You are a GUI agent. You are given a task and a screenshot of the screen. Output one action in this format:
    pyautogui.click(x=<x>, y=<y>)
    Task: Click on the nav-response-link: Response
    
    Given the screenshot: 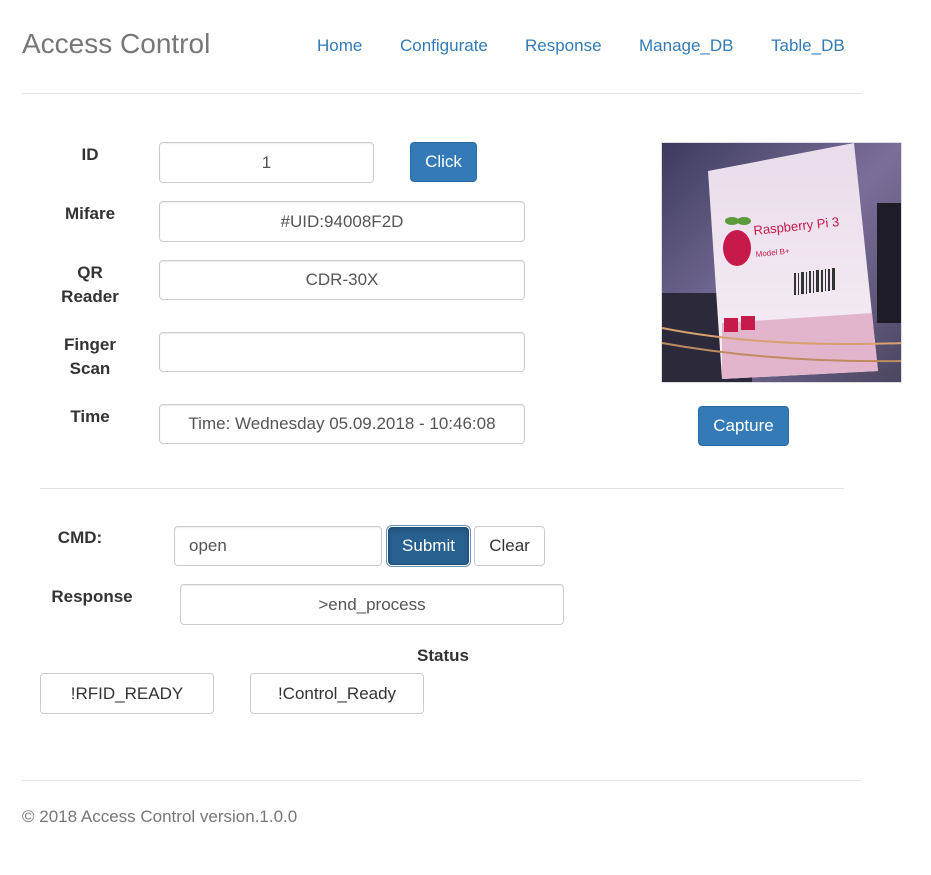 What is the action you would take?
    pyautogui.click(x=563, y=46)
    